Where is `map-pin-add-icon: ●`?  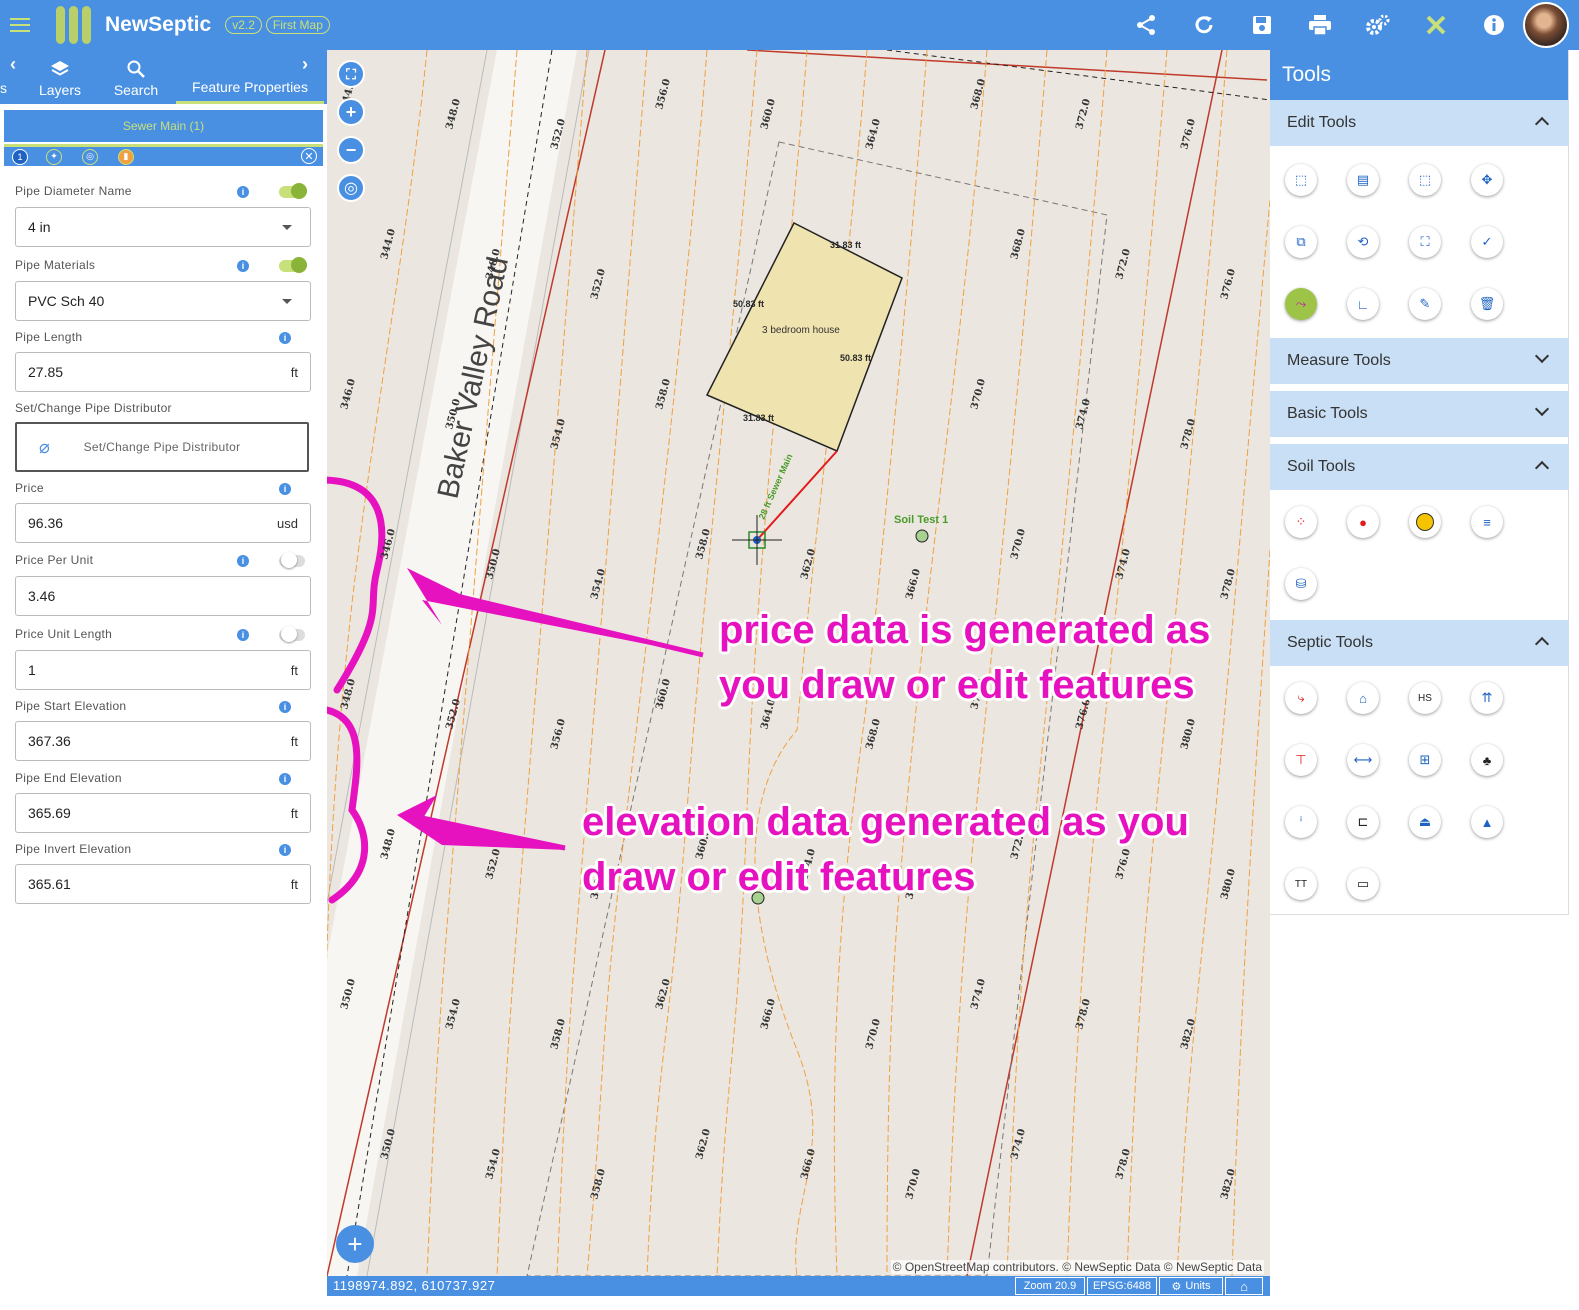
map-pin-add-icon: ● is located at coordinates (1363, 522).